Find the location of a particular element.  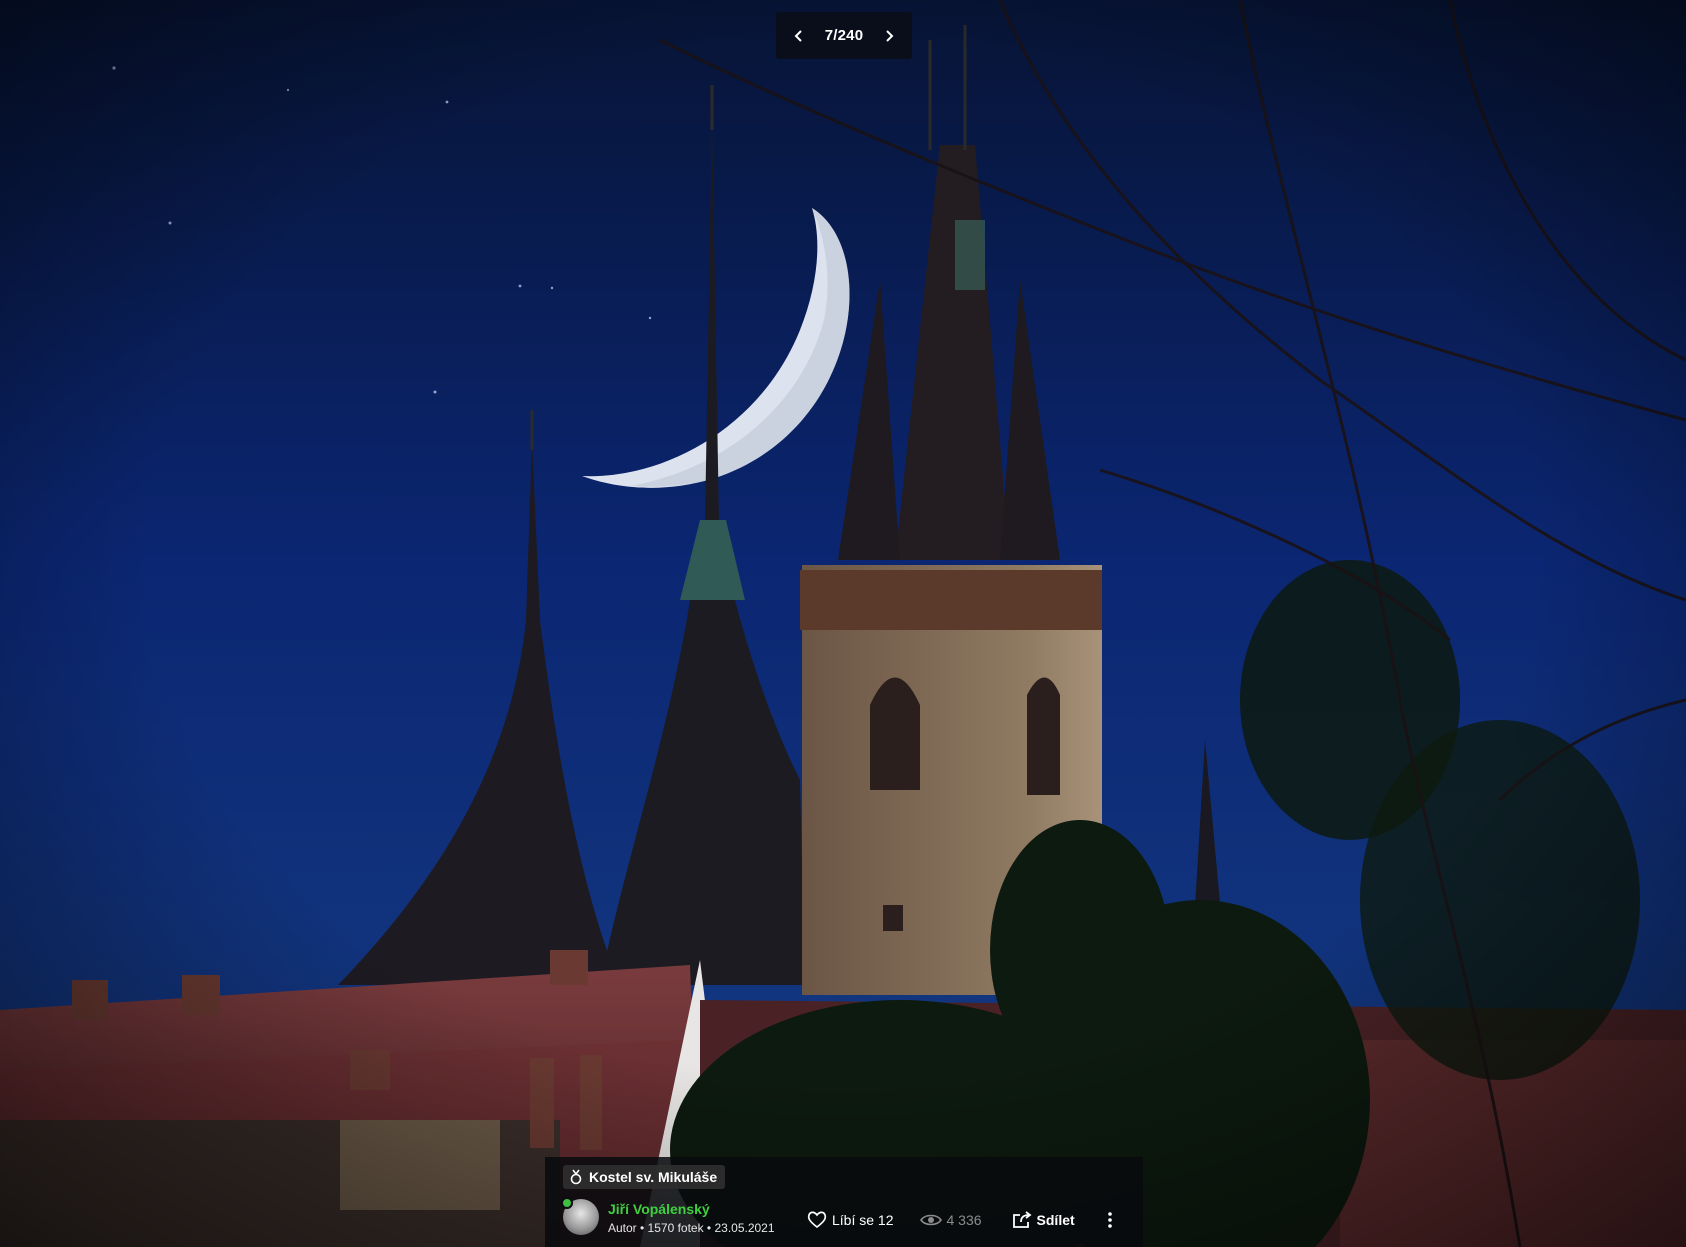

prev-photo-button is located at coordinates (799, 36).